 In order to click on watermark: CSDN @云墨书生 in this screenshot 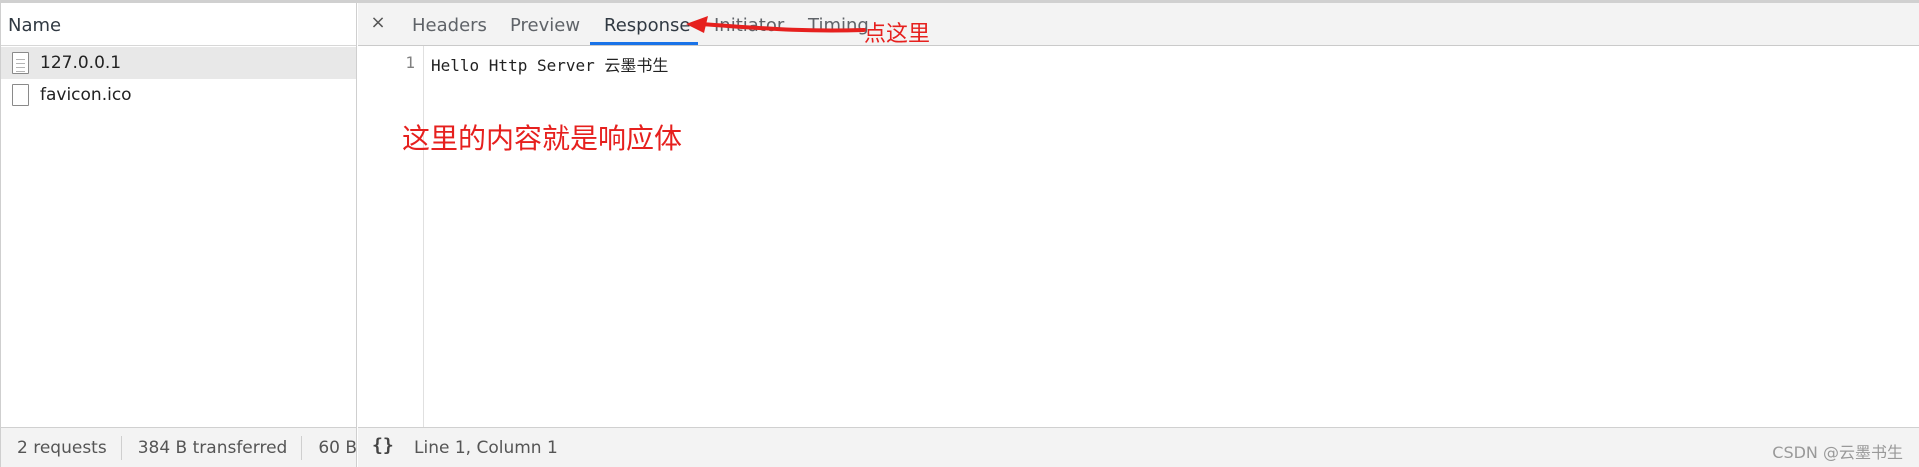, I will do `click(1837, 452)`.